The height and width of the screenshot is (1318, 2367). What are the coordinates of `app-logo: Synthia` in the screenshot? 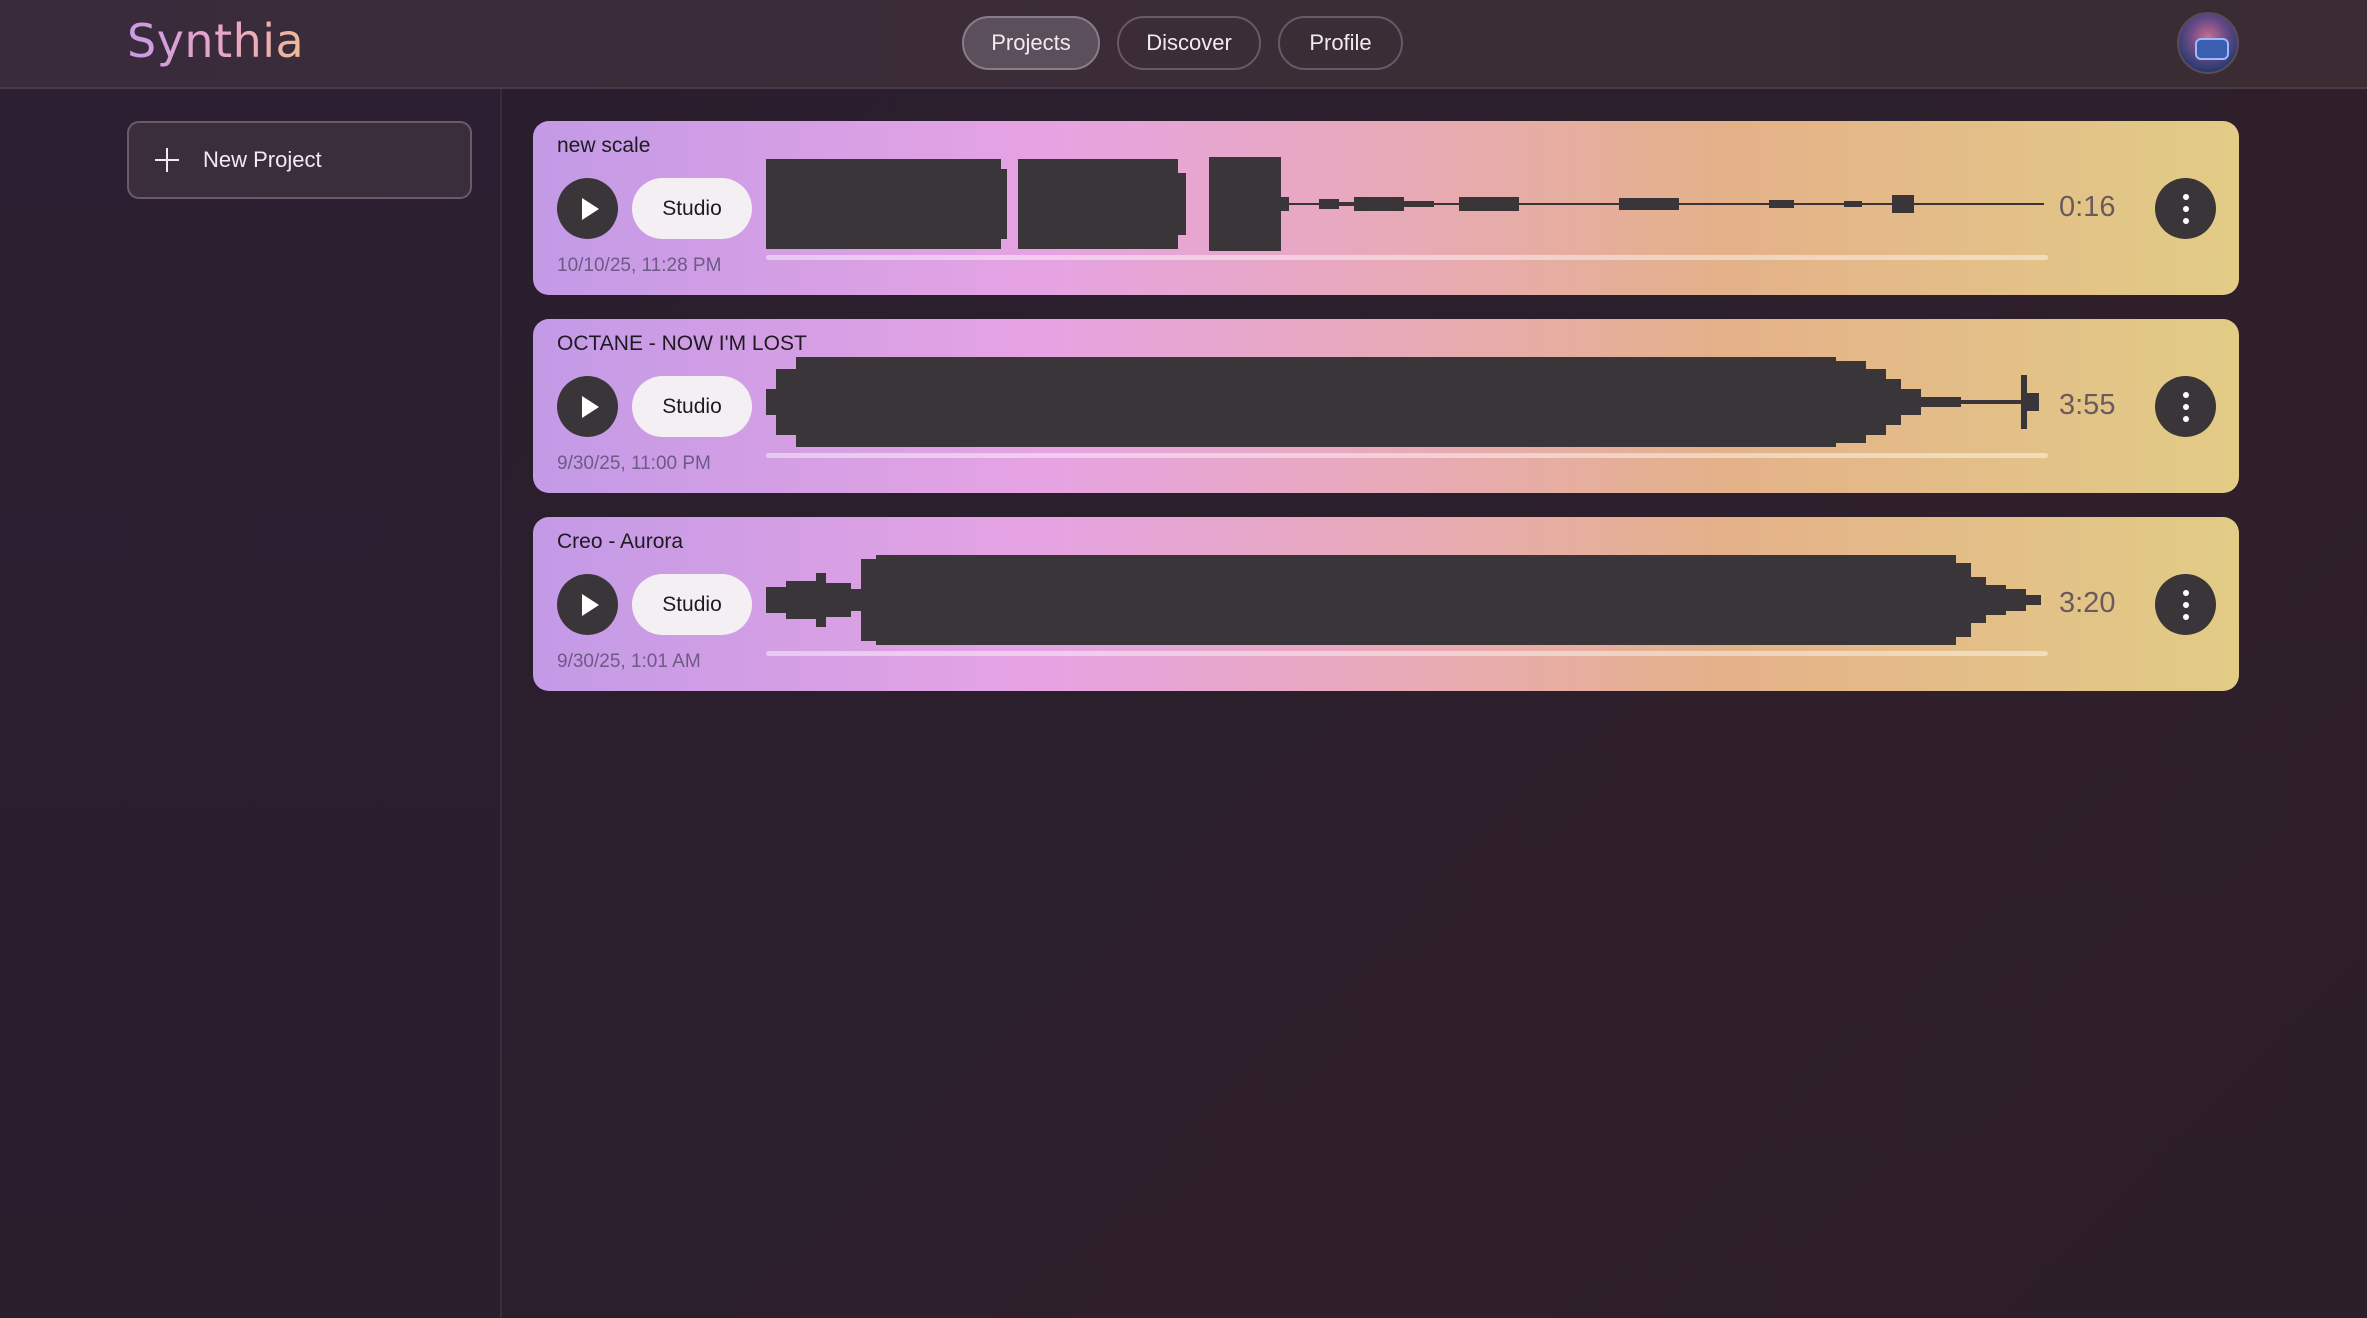 It's located at (215, 41).